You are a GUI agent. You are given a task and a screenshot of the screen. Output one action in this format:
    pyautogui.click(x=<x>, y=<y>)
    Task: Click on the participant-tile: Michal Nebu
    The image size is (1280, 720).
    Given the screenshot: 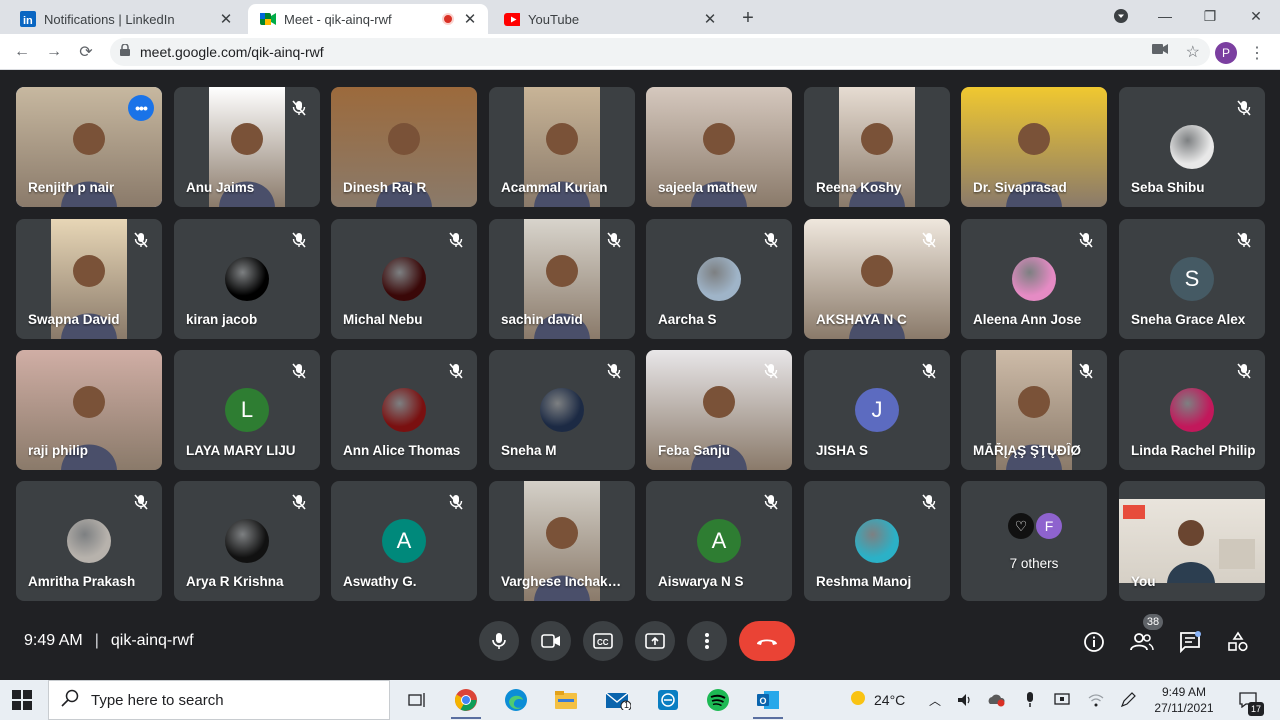 What is the action you would take?
    pyautogui.click(x=404, y=279)
    